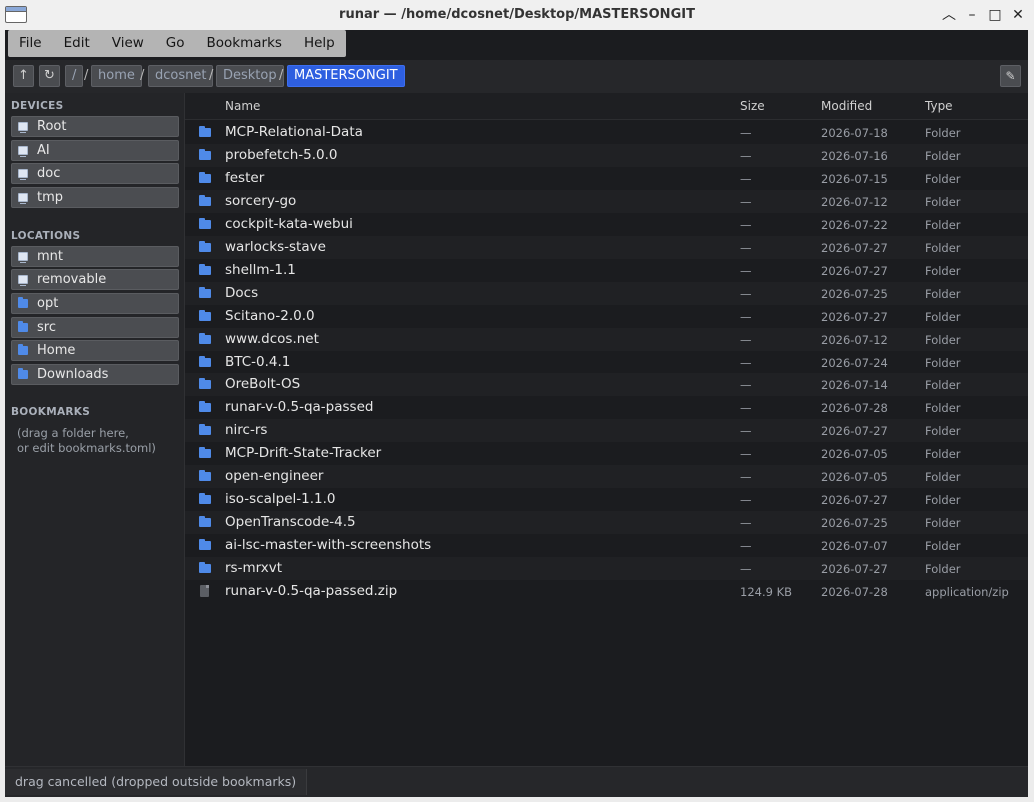  What do you see at coordinates (606, 293) in the screenshot?
I see `table-row: Docs — 2026-07-25 Folder` at bounding box center [606, 293].